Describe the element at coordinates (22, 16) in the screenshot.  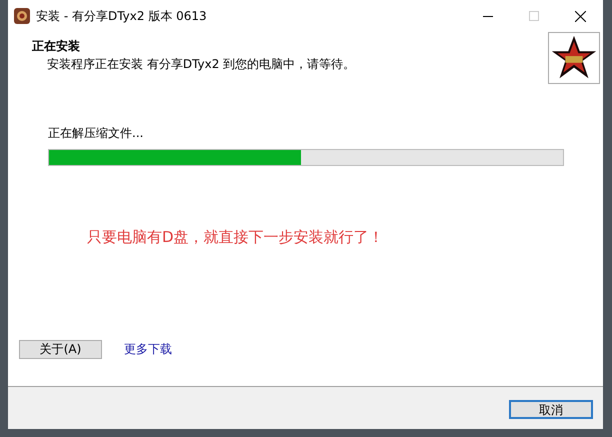
I see `app-icon` at that location.